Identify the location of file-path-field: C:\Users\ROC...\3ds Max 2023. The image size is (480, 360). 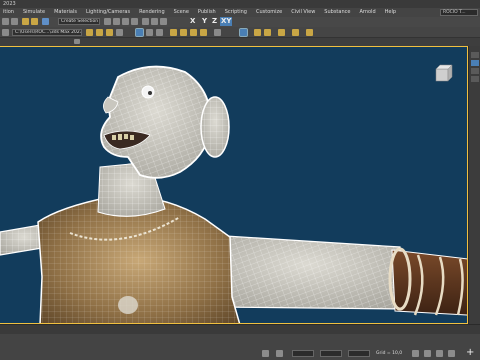
(47, 32).